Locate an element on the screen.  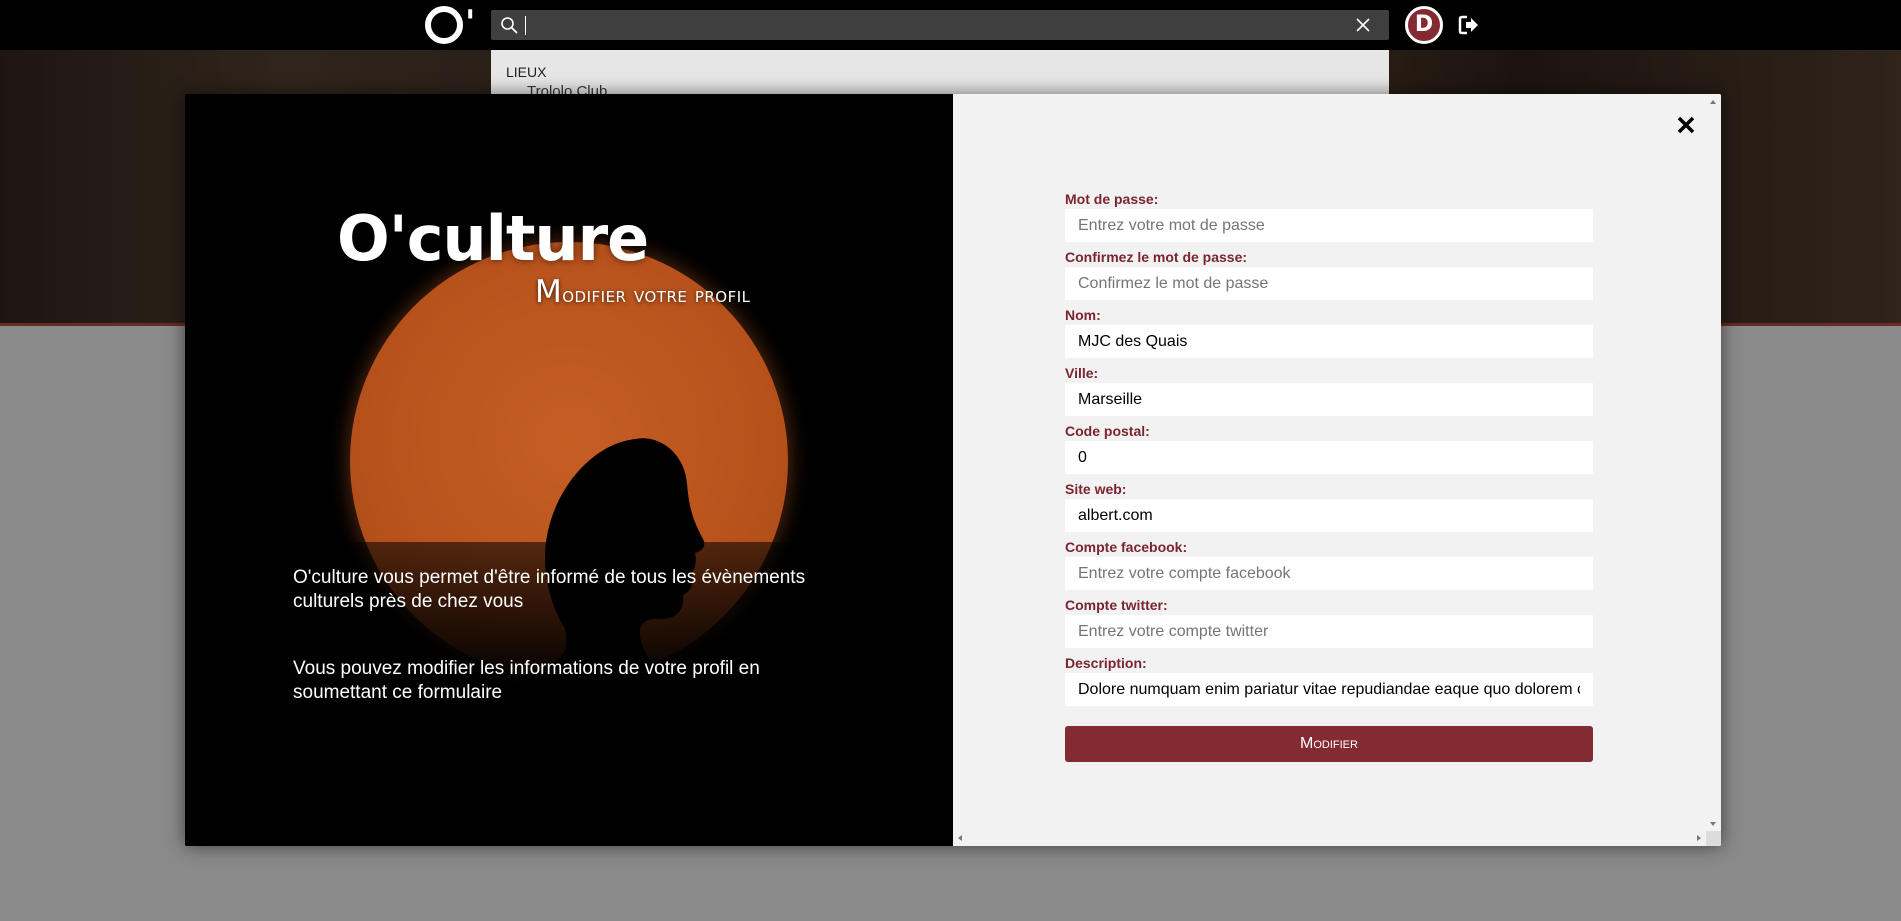
password-label: Mot de passe: is located at coordinates (1112, 199).